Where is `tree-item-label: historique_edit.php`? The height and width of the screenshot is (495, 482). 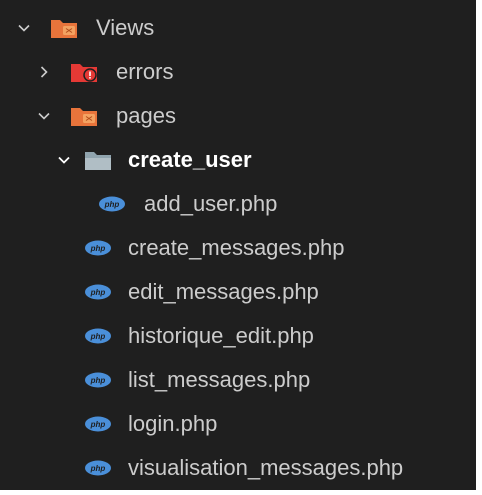 tree-item-label: historique_edit.php is located at coordinates (221, 335).